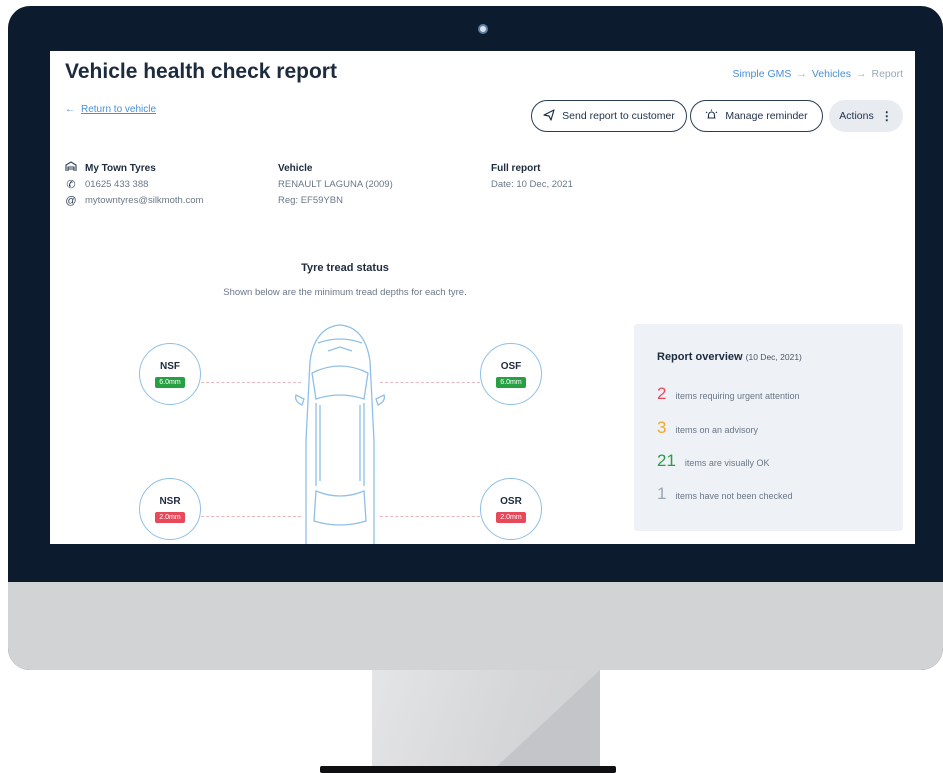 This screenshot has height=773, width=943. Describe the element at coordinates (666, 460) in the screenshot. I see `overview-count: 21` at that location.